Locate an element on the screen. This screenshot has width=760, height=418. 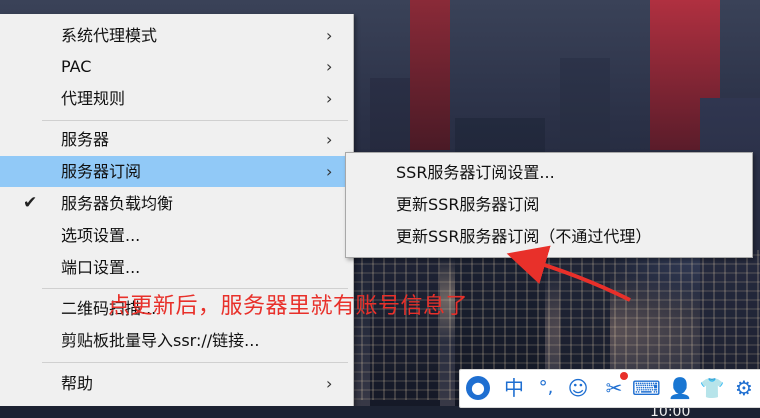
gear-icon: ⚙ is located at coordinates (744, 388).